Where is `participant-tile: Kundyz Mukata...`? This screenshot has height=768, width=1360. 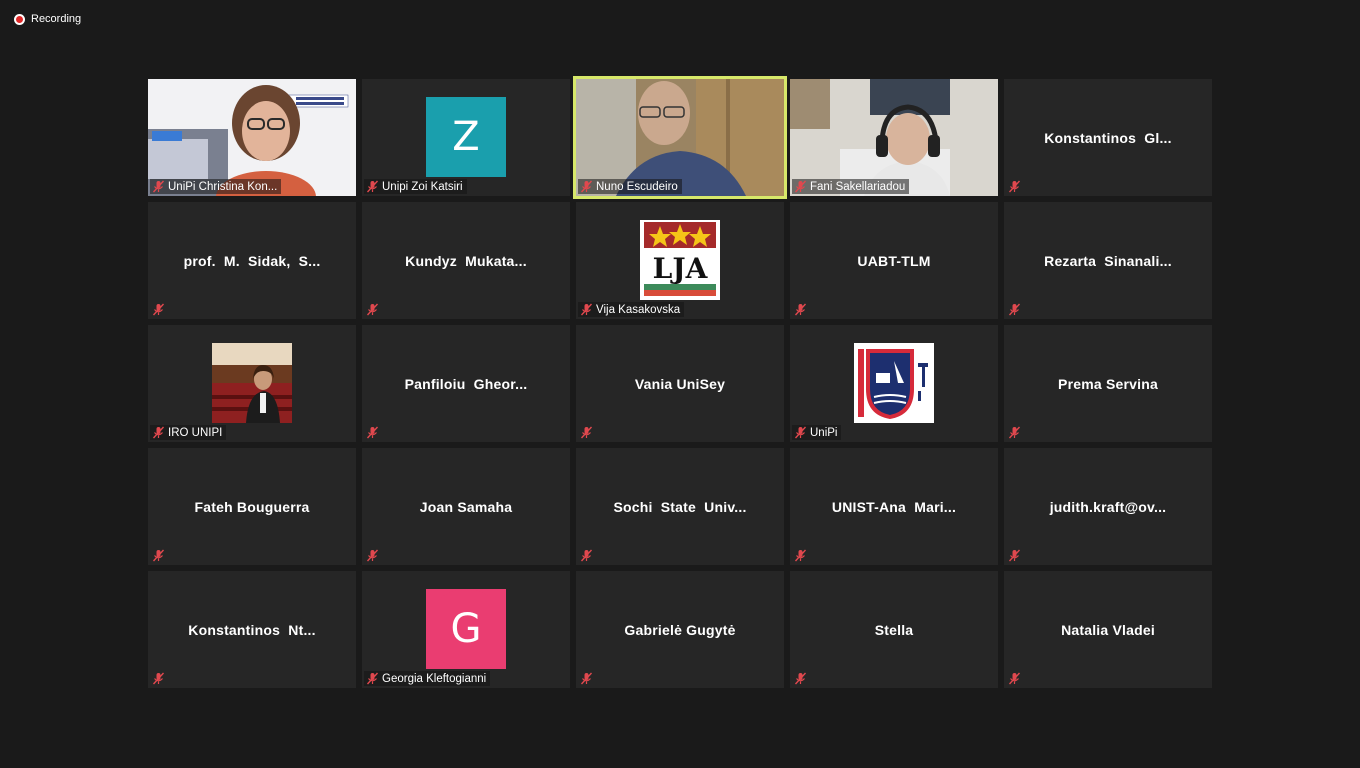
participant-tile: Kundyz Mukata... is located at coordinates (466, 260).